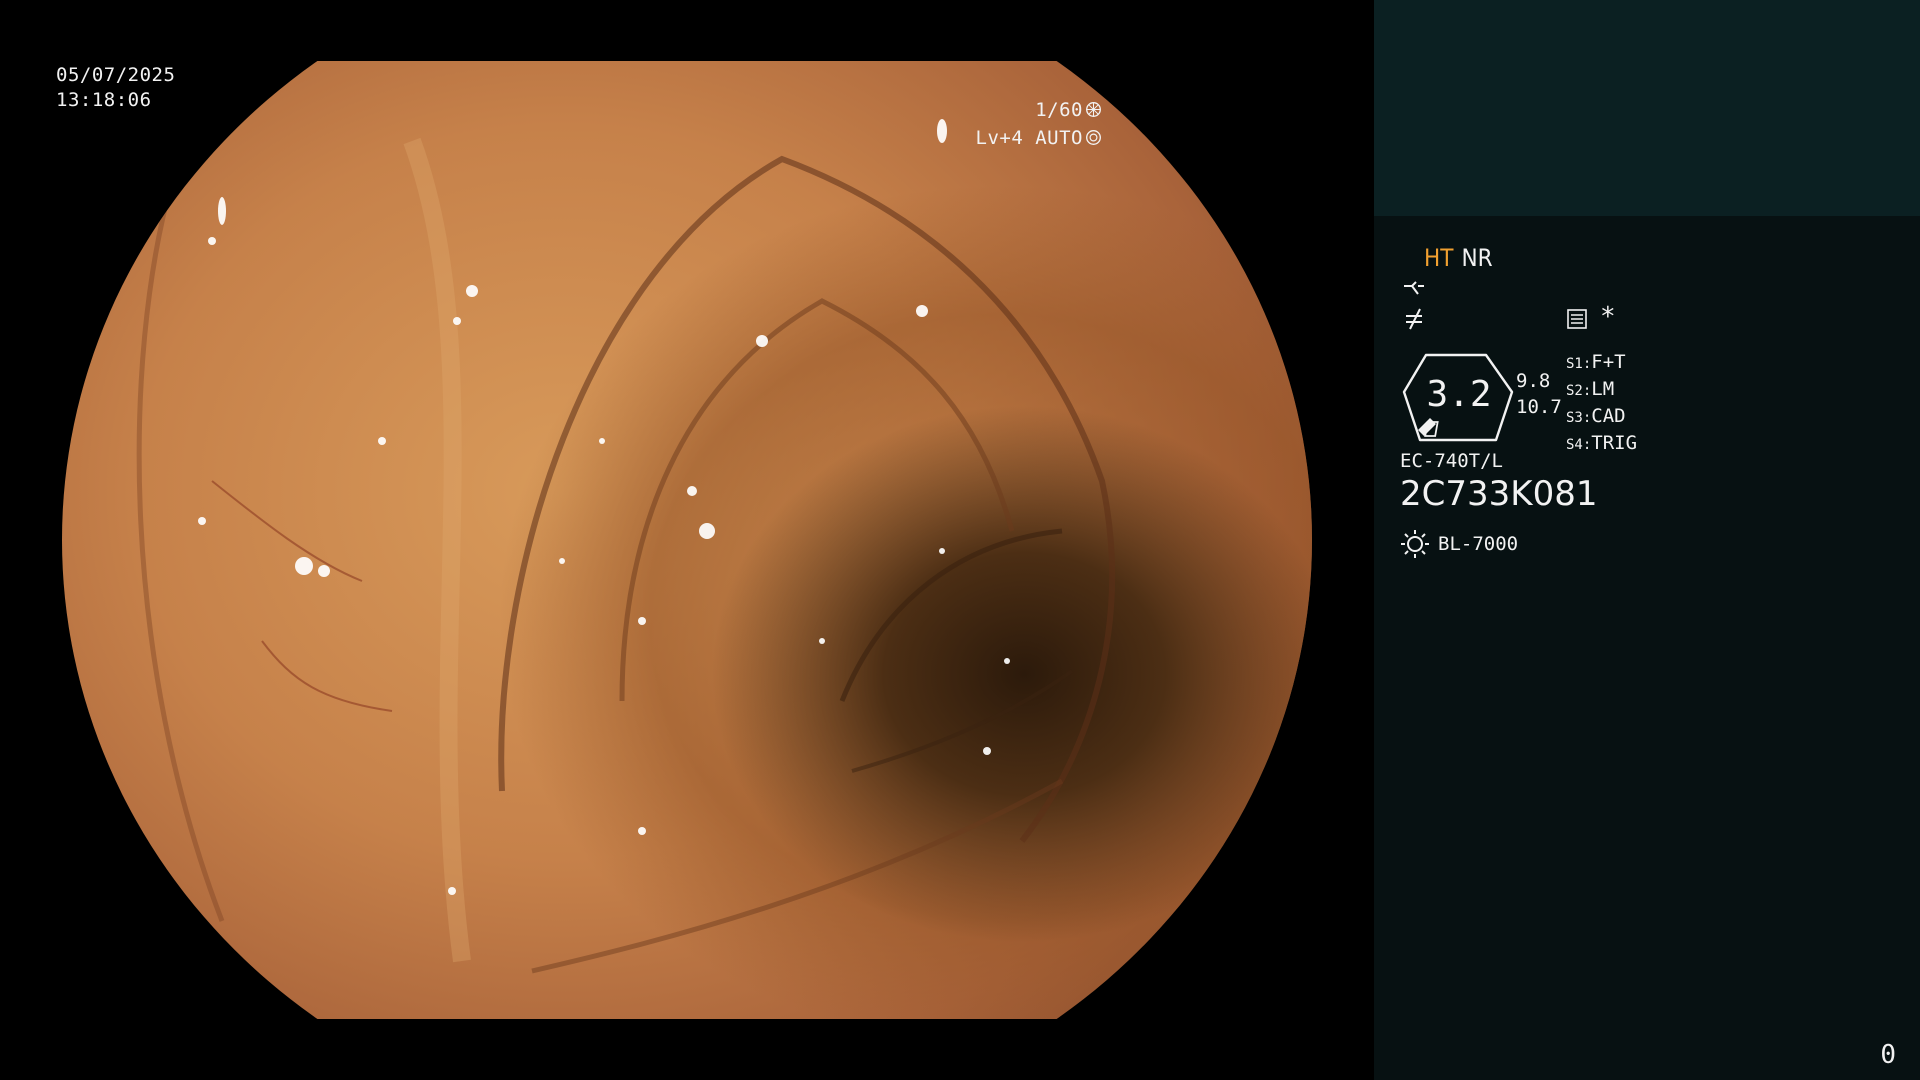  I want to click on switch-value: CAD, so click(1608, 416).